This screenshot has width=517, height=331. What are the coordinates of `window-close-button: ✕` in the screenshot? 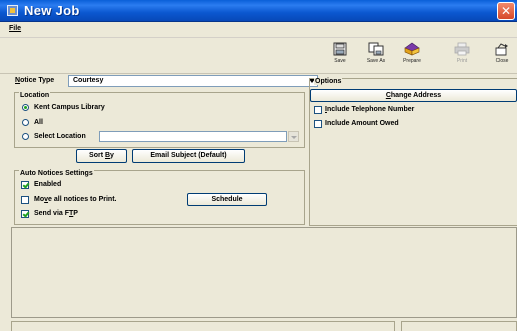 It's located at (506, 11).